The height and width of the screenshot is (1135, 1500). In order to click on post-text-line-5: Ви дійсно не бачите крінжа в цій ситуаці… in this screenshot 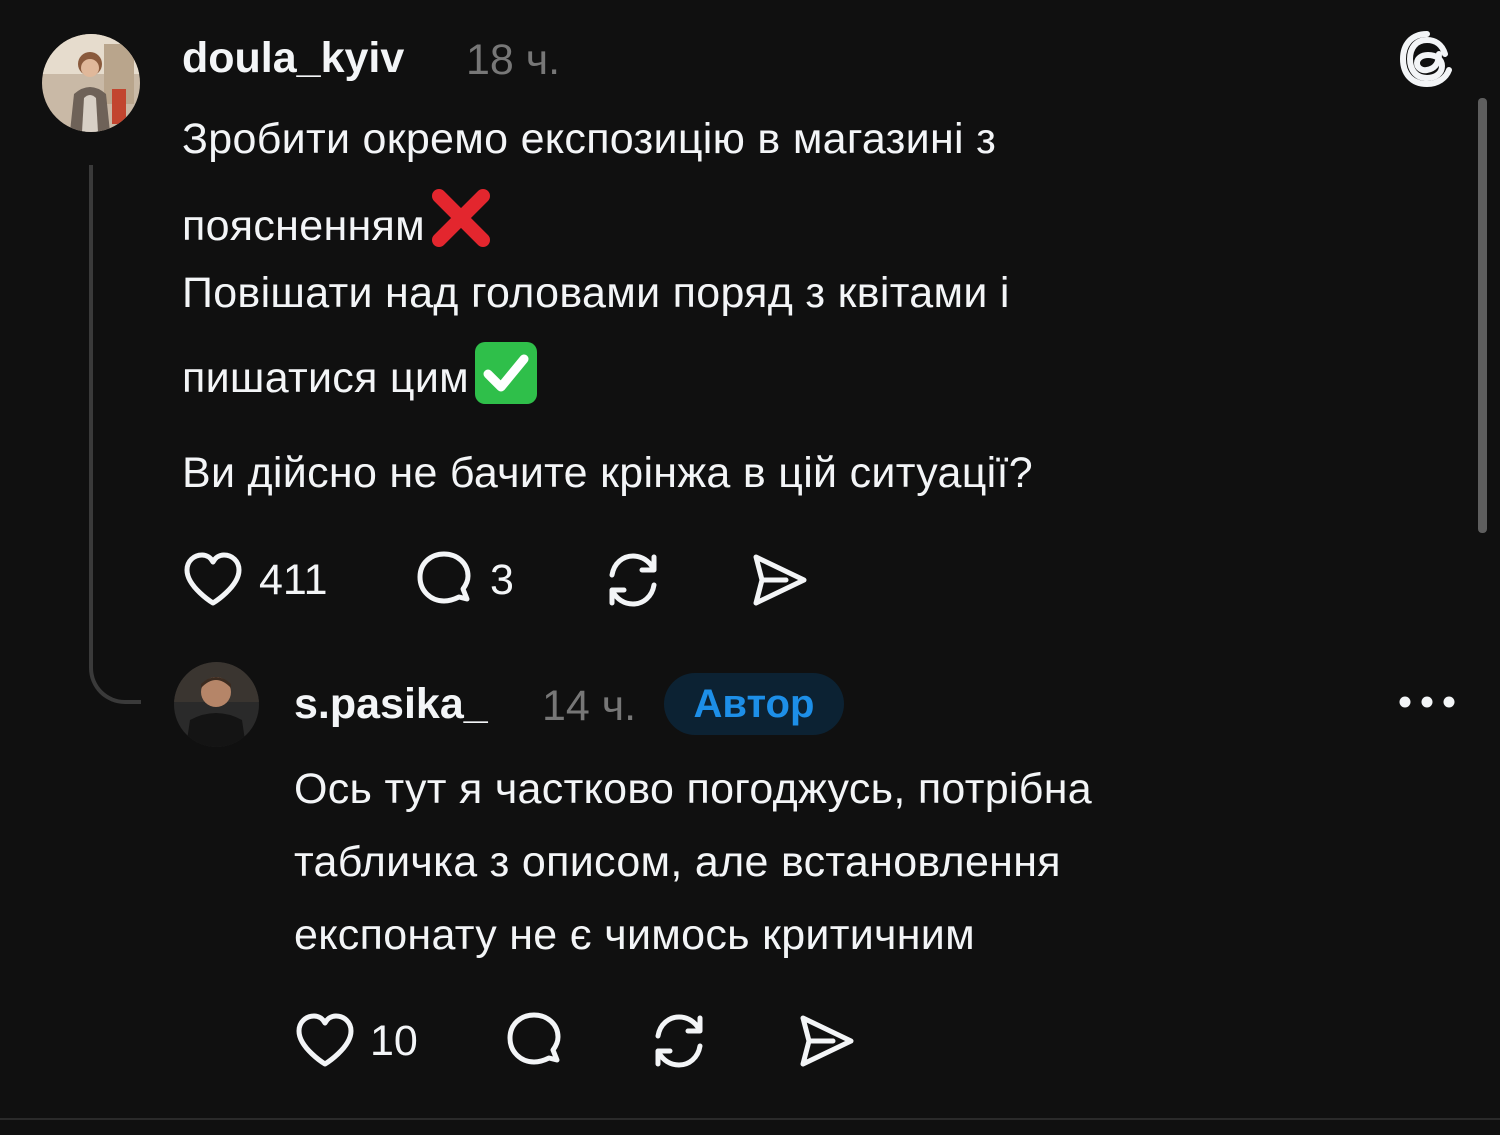, I will do `click(607, 473)`.